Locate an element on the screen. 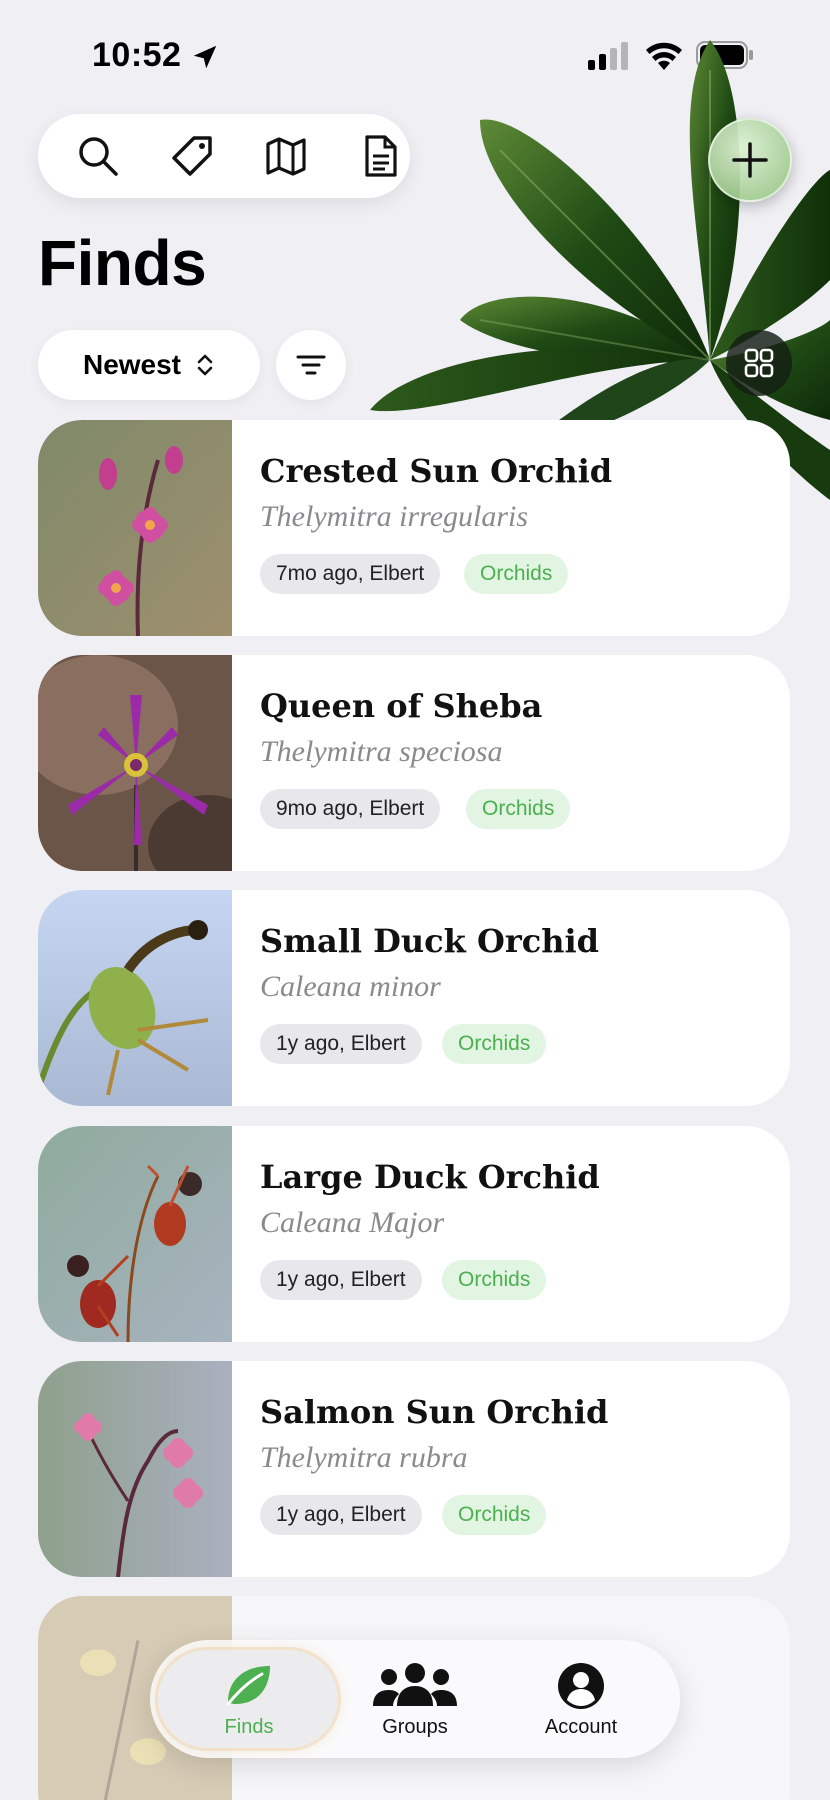  find-common-name: Salmon Sun Orchid is located at coordinates (434, 1412).